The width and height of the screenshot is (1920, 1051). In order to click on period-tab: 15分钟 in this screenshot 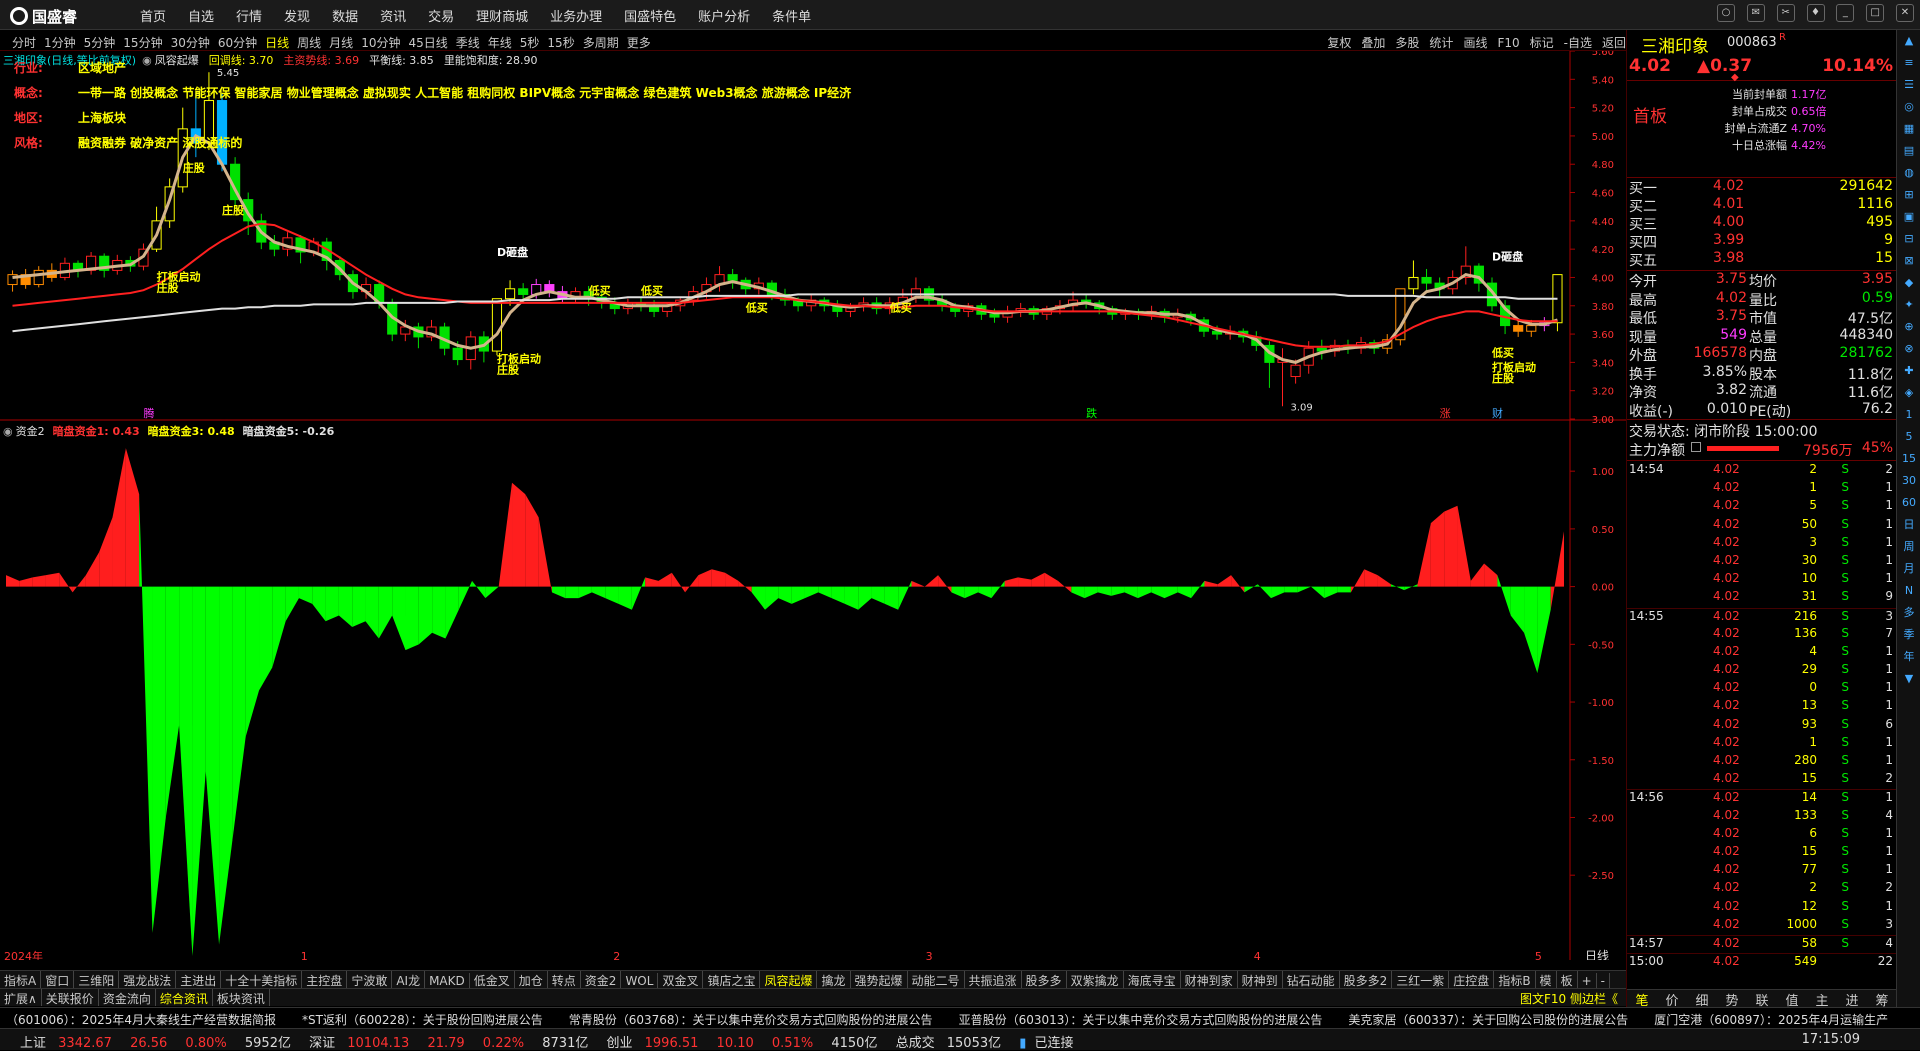, I will do `click(142, 42)`.